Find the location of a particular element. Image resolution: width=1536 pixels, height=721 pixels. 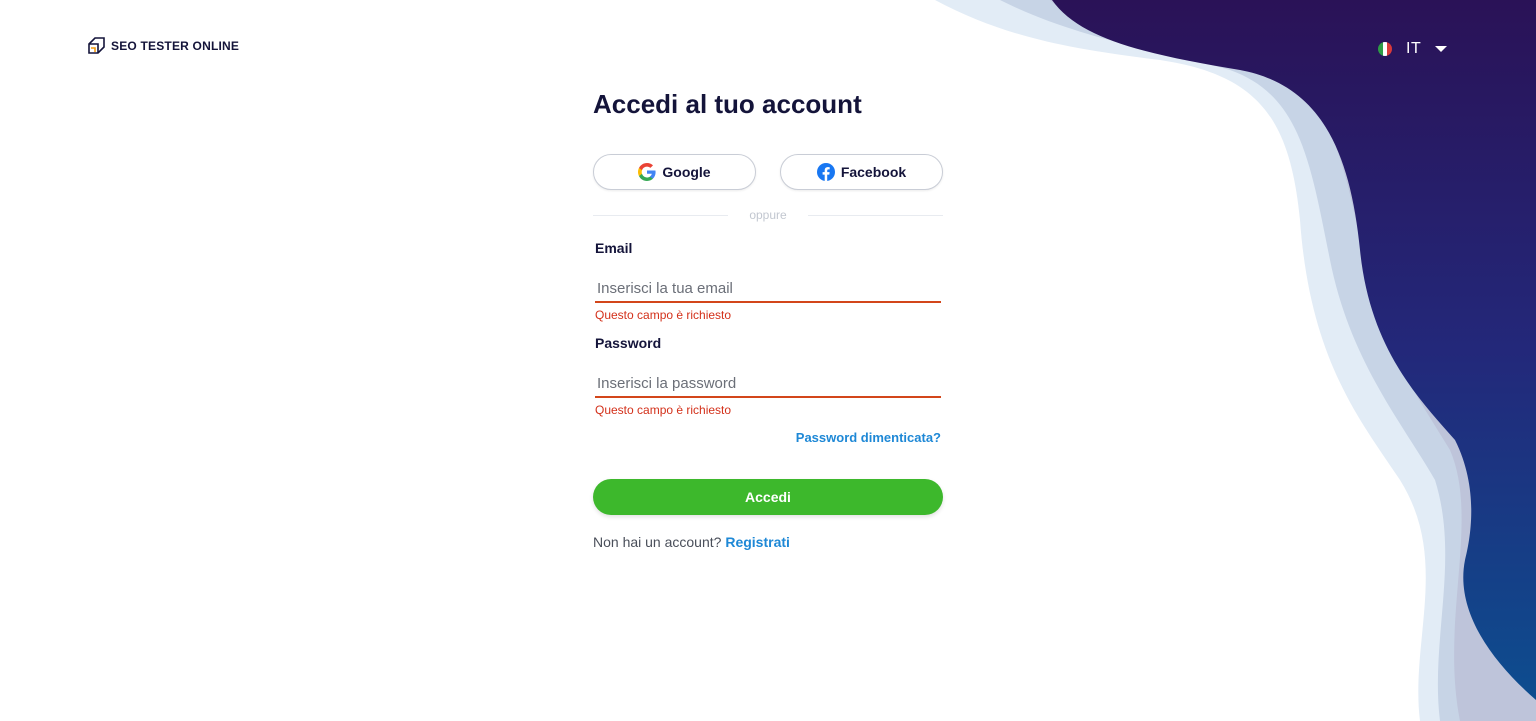

language-selector: IT is located at coordinates (1413, 49).